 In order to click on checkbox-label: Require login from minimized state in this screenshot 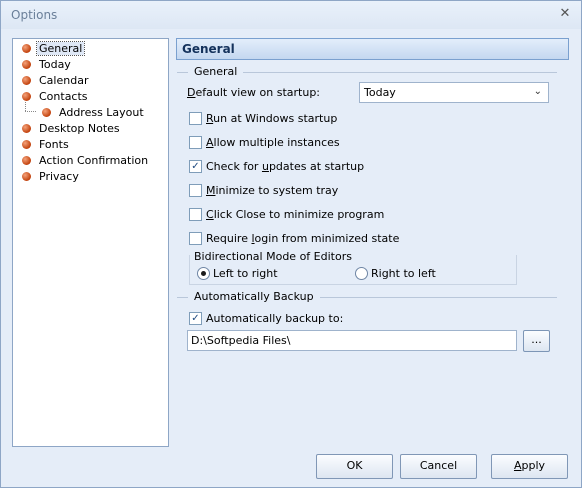, I will do `click(303, 238)`.